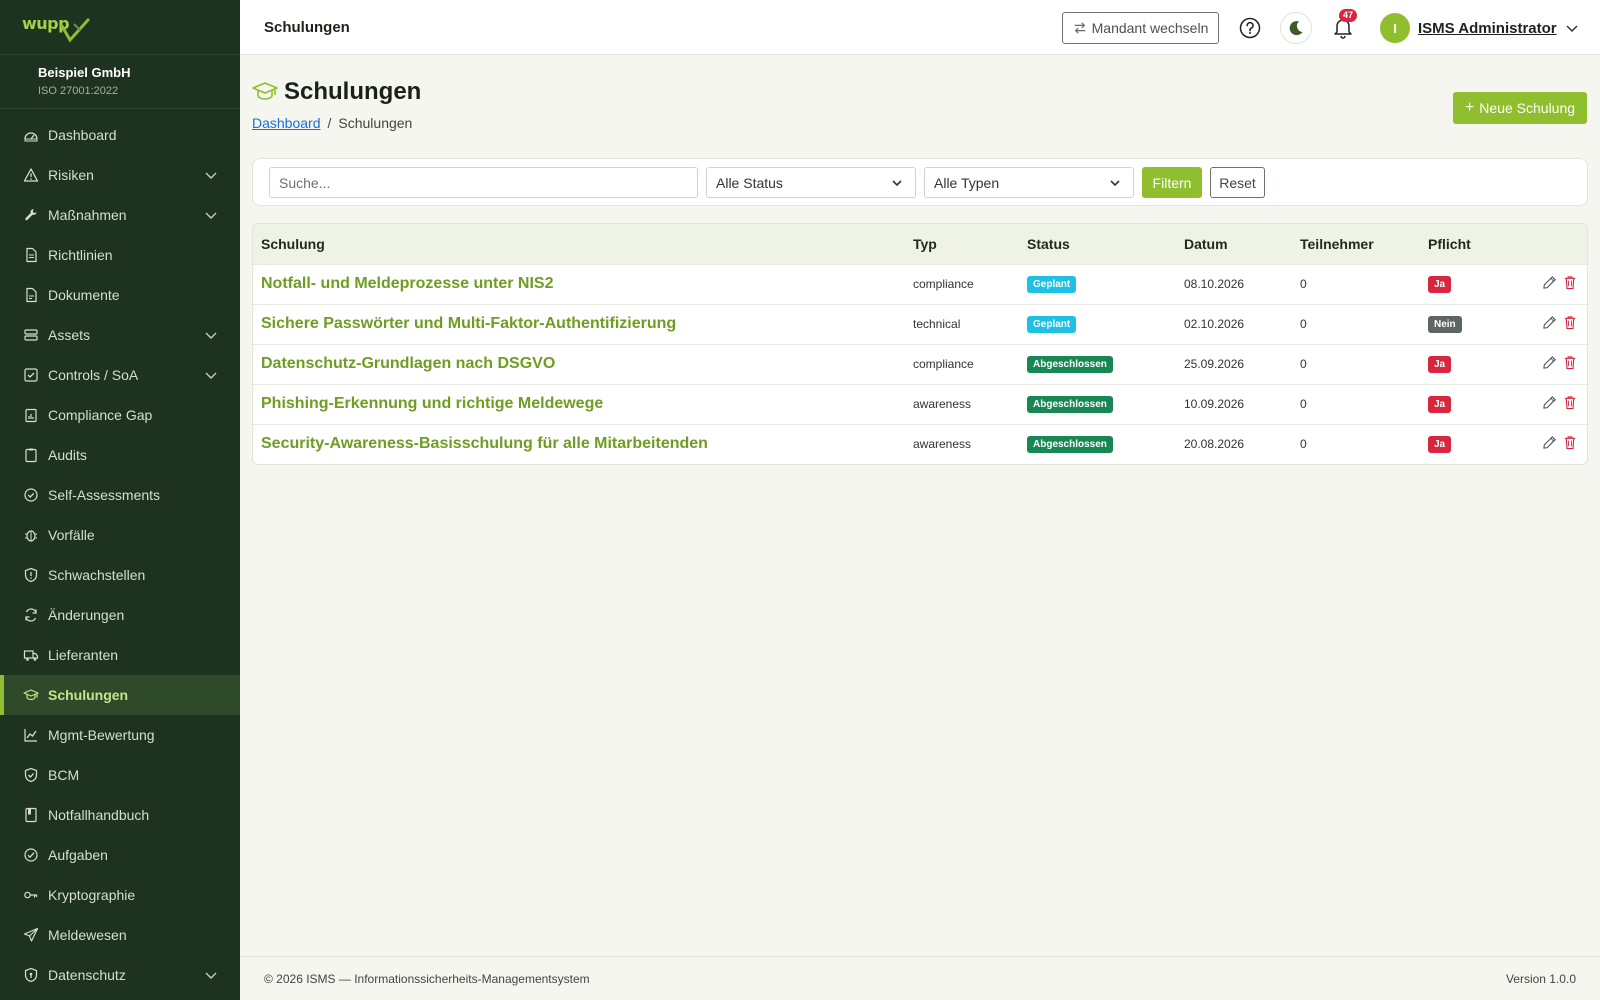  I want to click on help-button, so click(1250, 28).